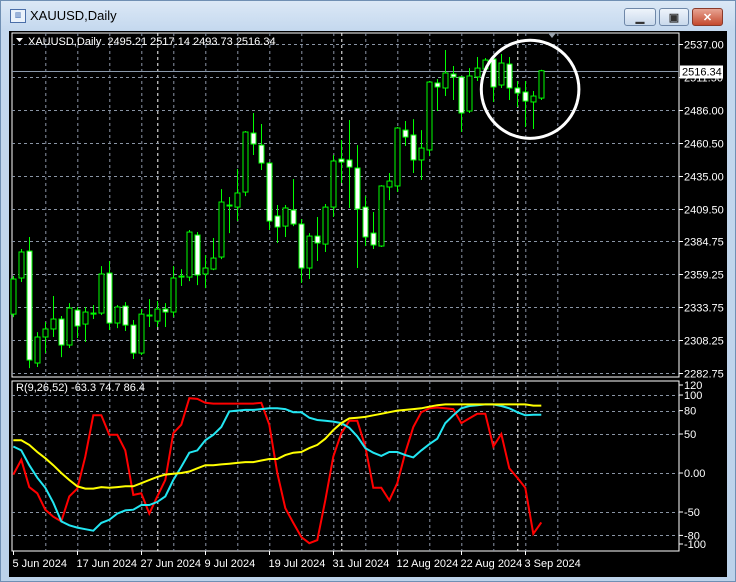  Describe the element at coordinates (690, 412) in the screenshot. I see `indicator-axis-label: 80` at that location.